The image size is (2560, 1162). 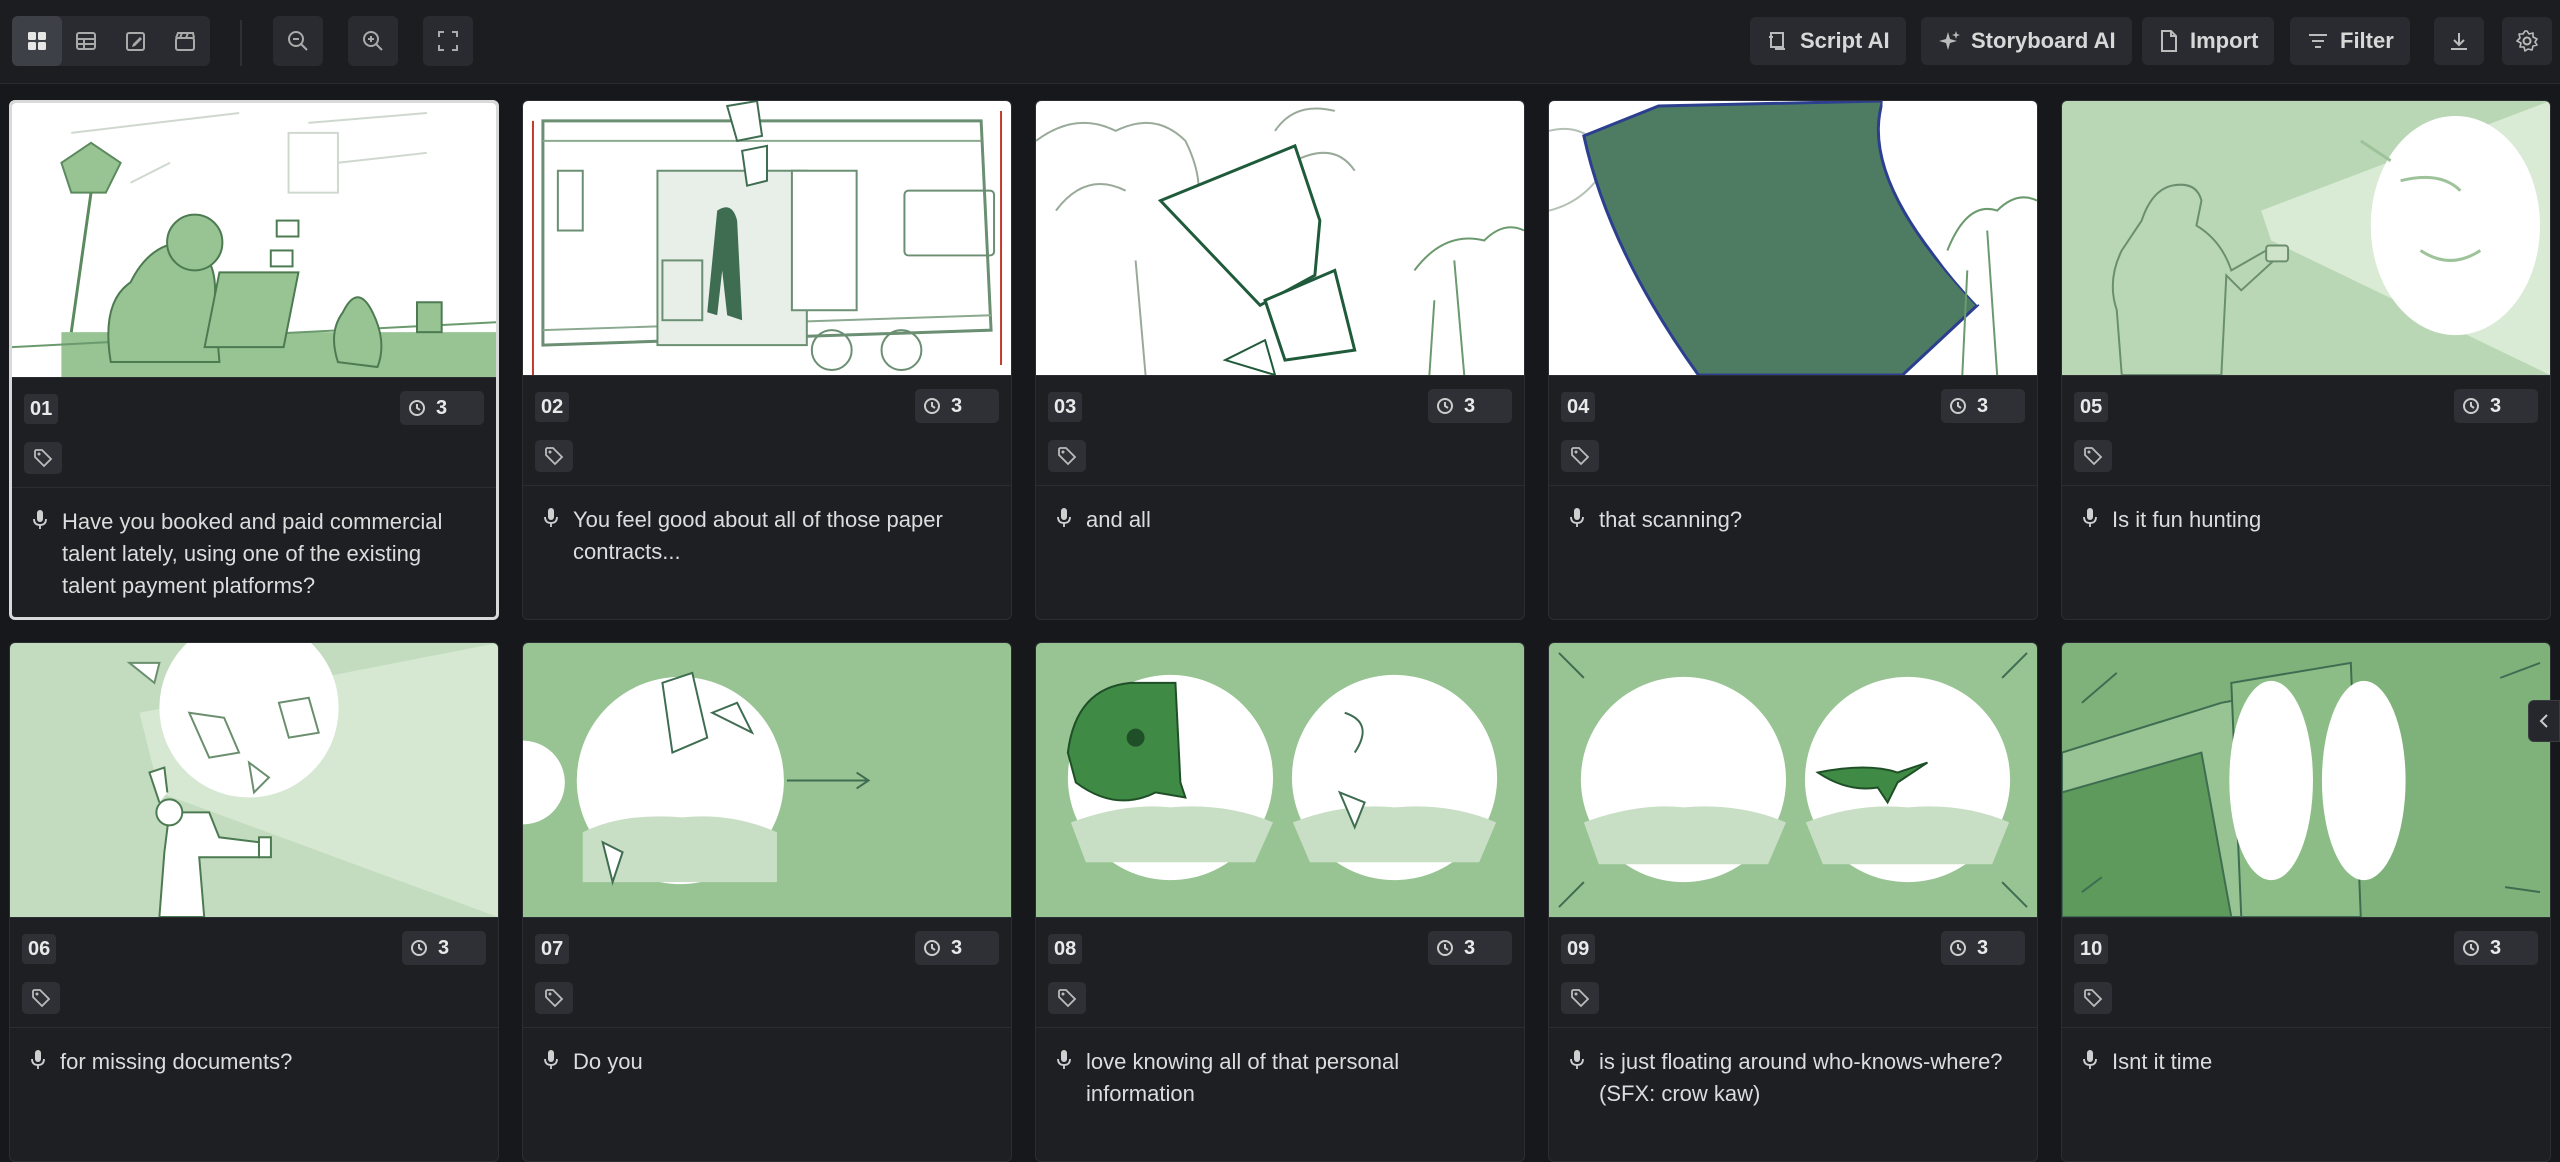 What do you see at coordinates (2026, 41) in the screenshot?
I see `storyboard-ai-button: Storyboard AI` at bounding box center [2026, 41].